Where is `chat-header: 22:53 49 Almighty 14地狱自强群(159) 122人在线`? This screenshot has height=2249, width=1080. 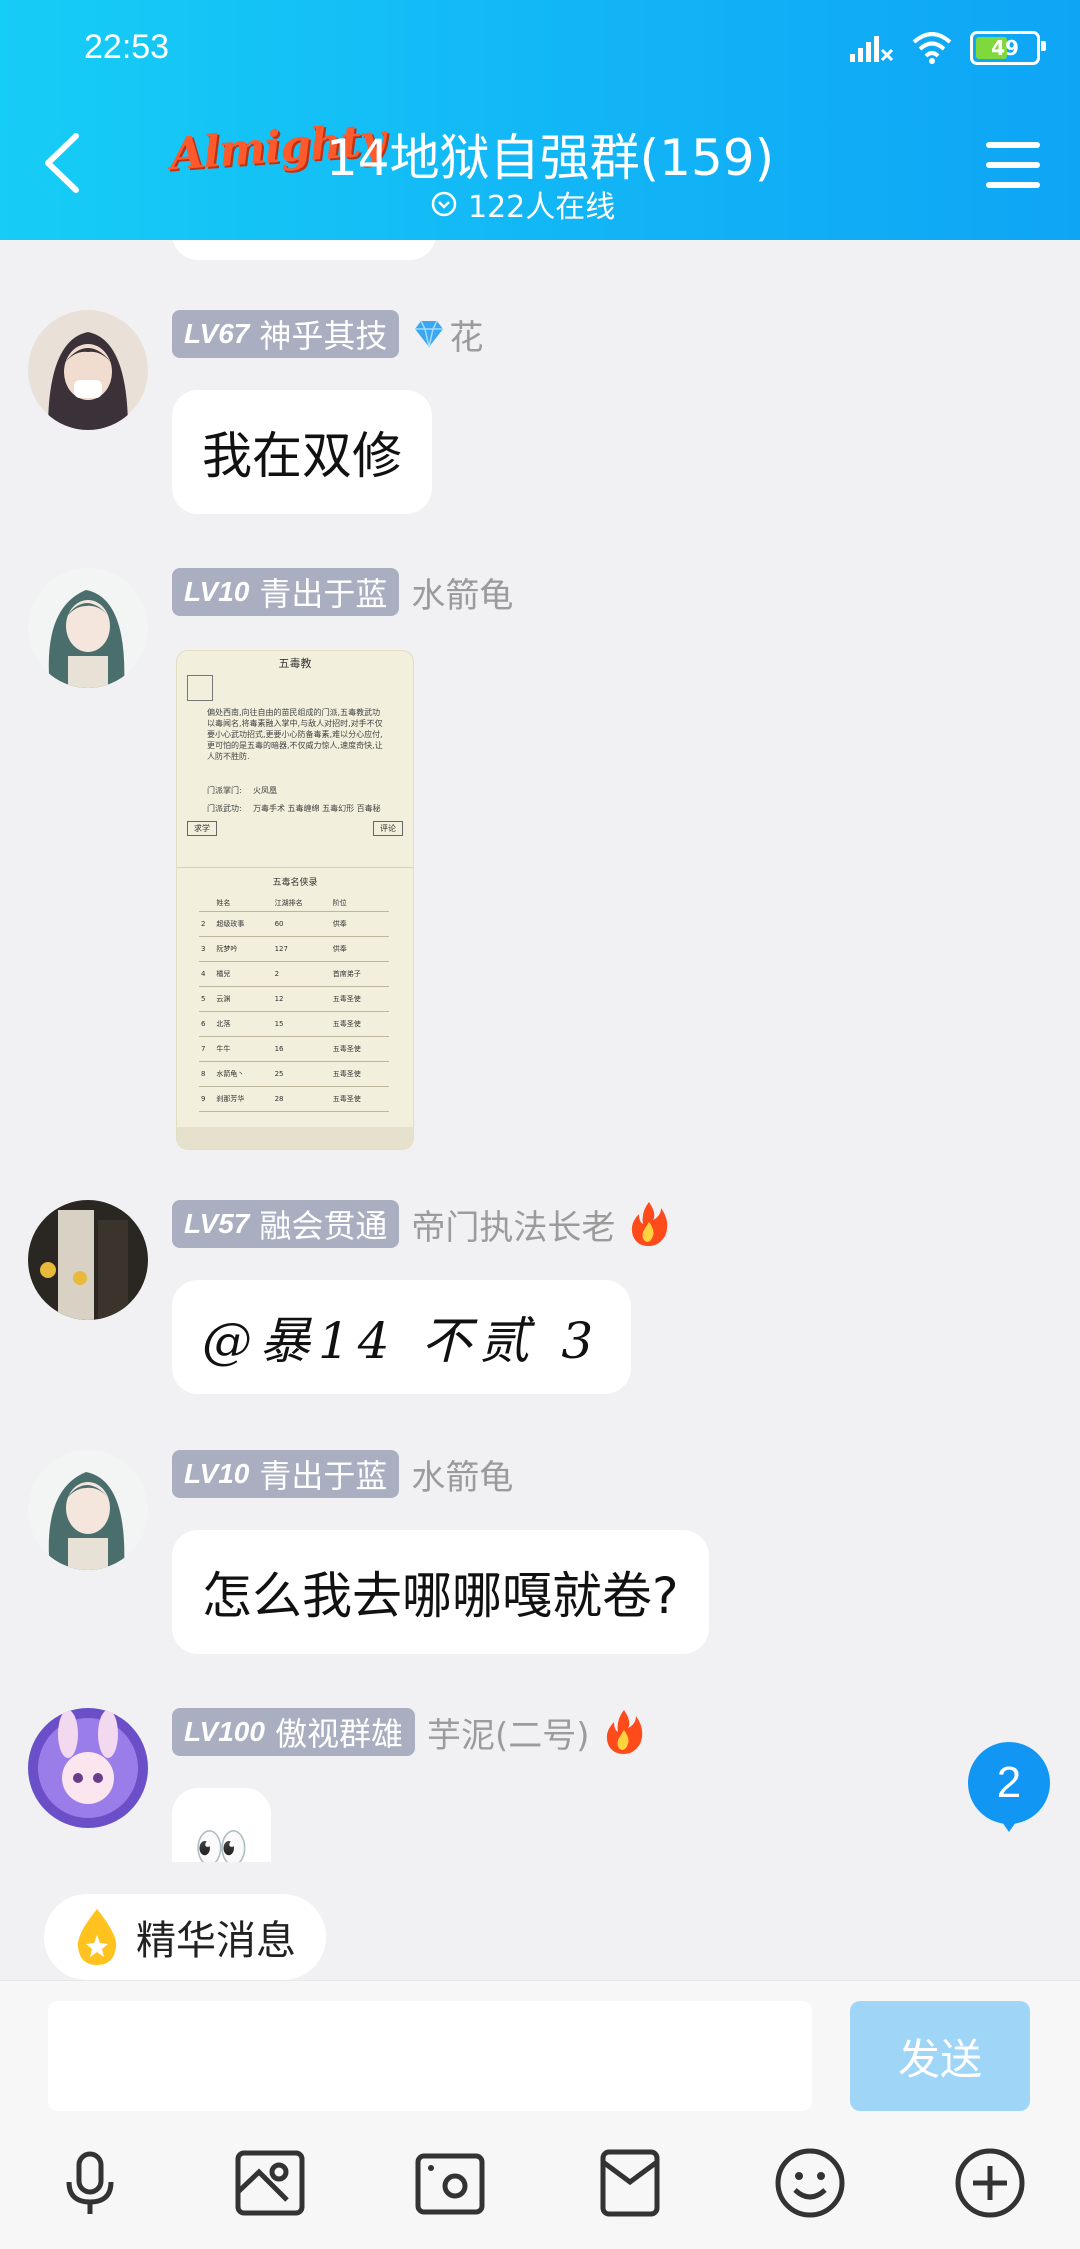
chat-header: 22:53 49 Almighty 14地狱自强群(159) 122人在线 is located at coordinates (540, 120).